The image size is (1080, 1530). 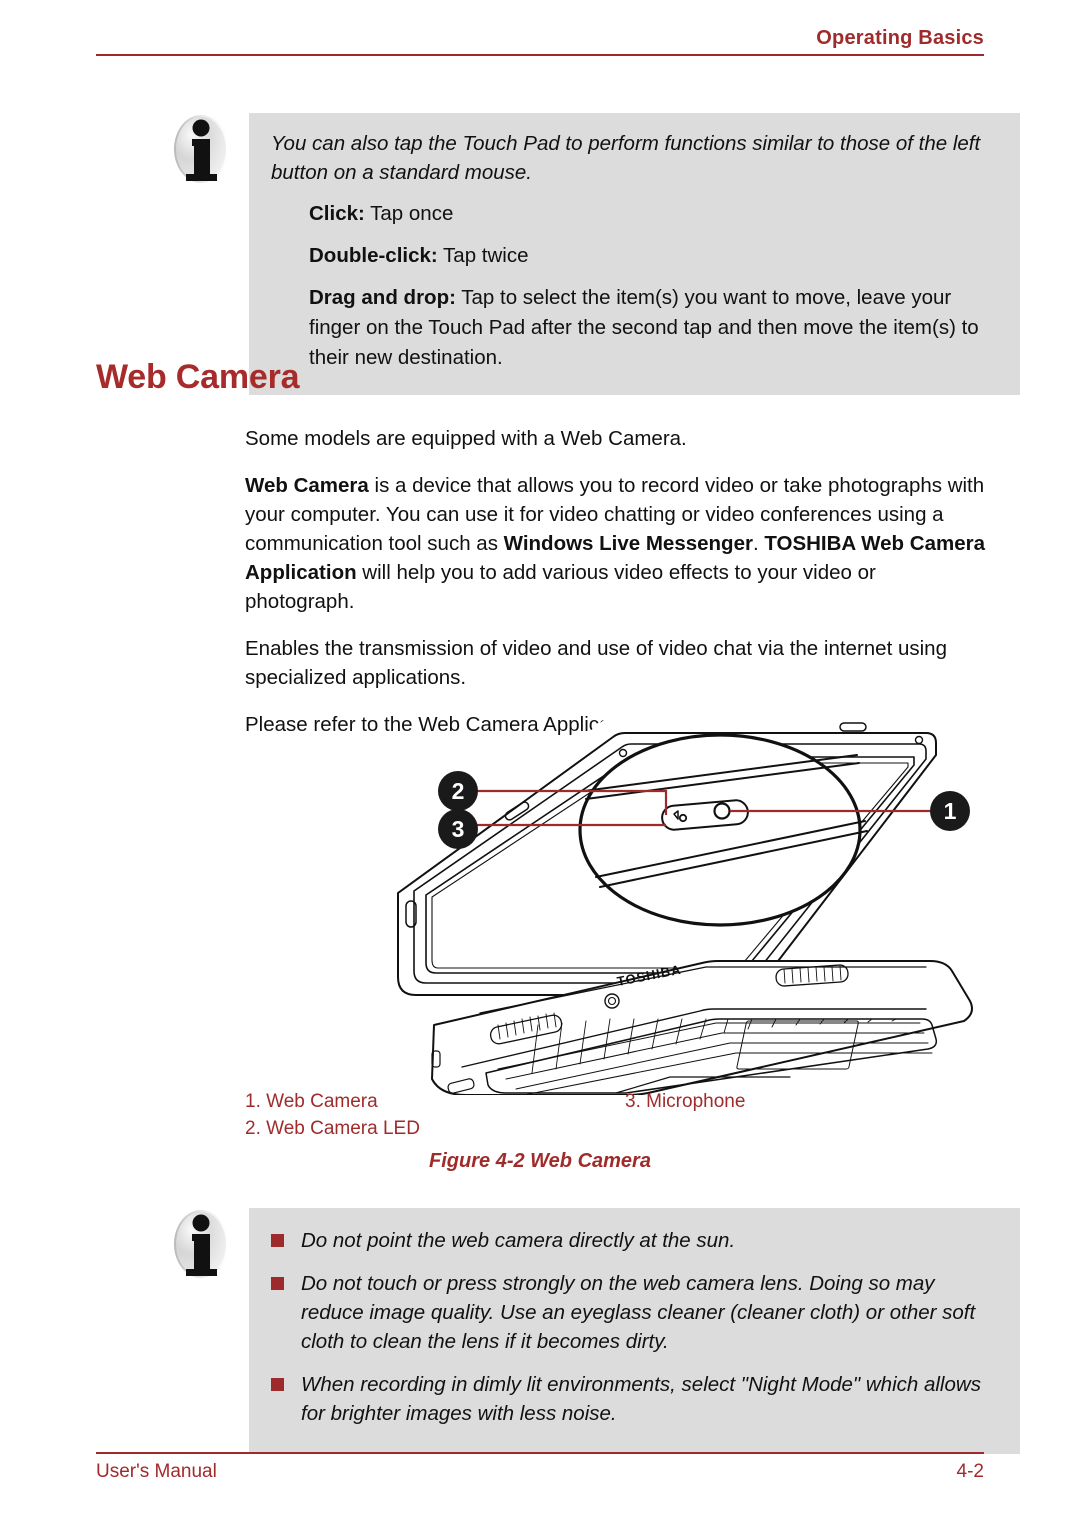 What do you see at coordinates (654, 214) in the screenshot?
I see `info-item-click: Click: Tap once` at bounding box center [654, 214].